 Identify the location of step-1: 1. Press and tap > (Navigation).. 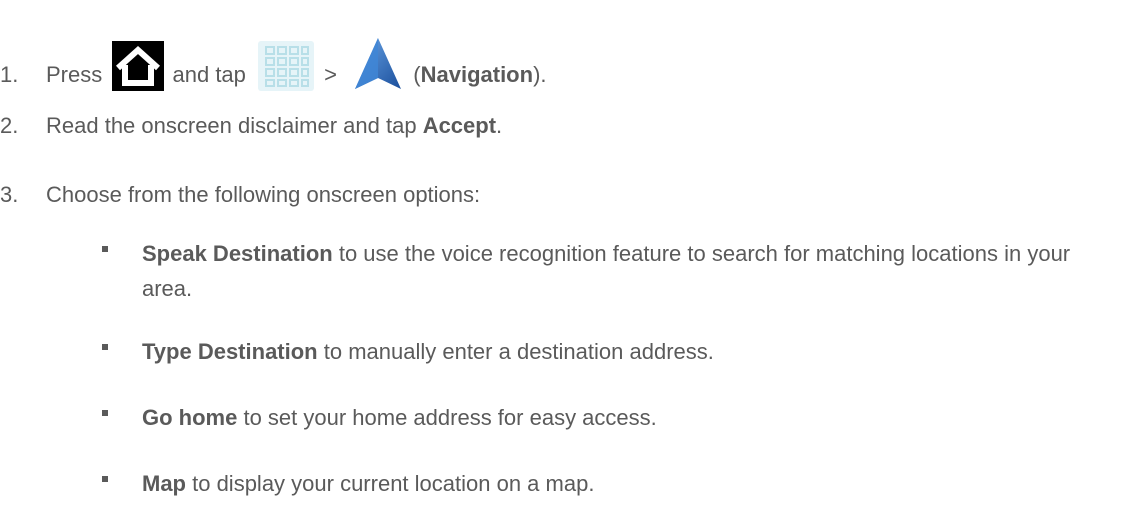
(273, 71).